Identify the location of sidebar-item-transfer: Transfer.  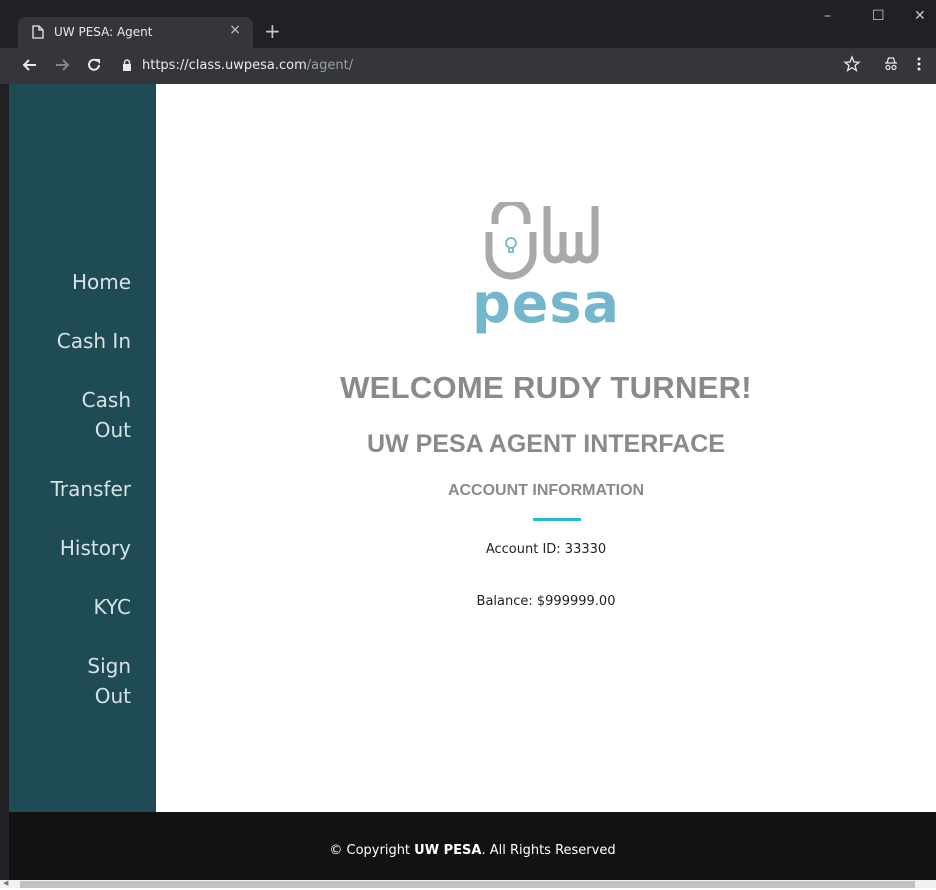
(82, 489).